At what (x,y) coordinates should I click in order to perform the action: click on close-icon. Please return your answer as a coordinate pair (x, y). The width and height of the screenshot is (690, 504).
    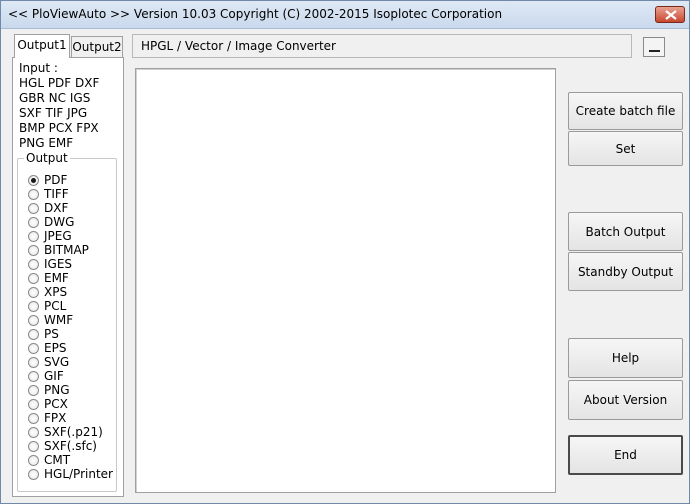
    Looking at the image, I should click on (671, 15).